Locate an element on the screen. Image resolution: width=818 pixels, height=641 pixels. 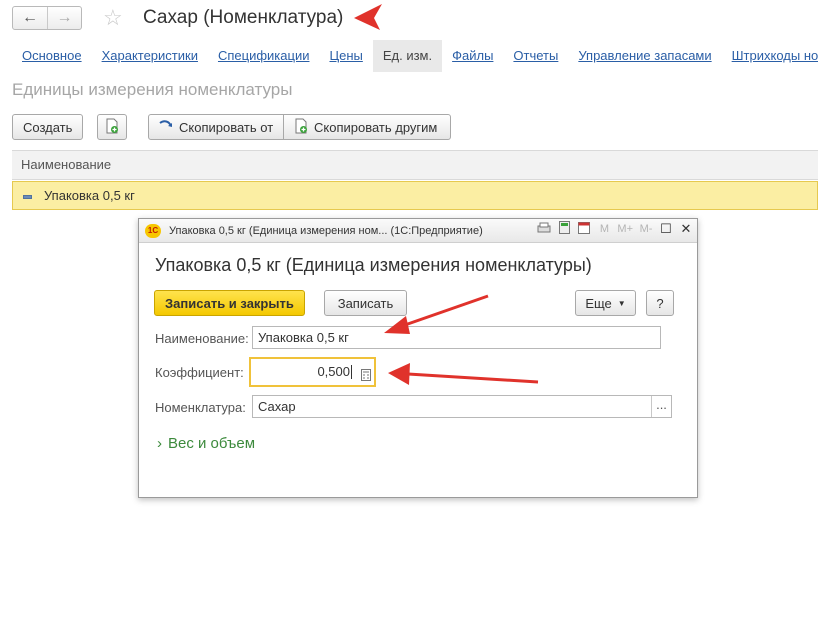
save-and-close-button: Записать и закрыть is located at coordinates (229, 303).